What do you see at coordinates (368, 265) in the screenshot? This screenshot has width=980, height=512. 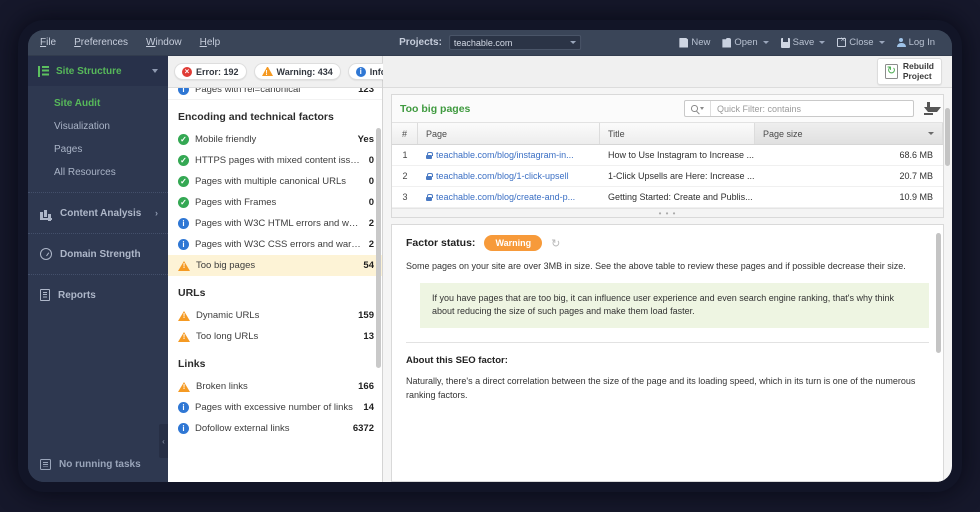 I see `factor-value: 54` at bounding box center [368, 265].